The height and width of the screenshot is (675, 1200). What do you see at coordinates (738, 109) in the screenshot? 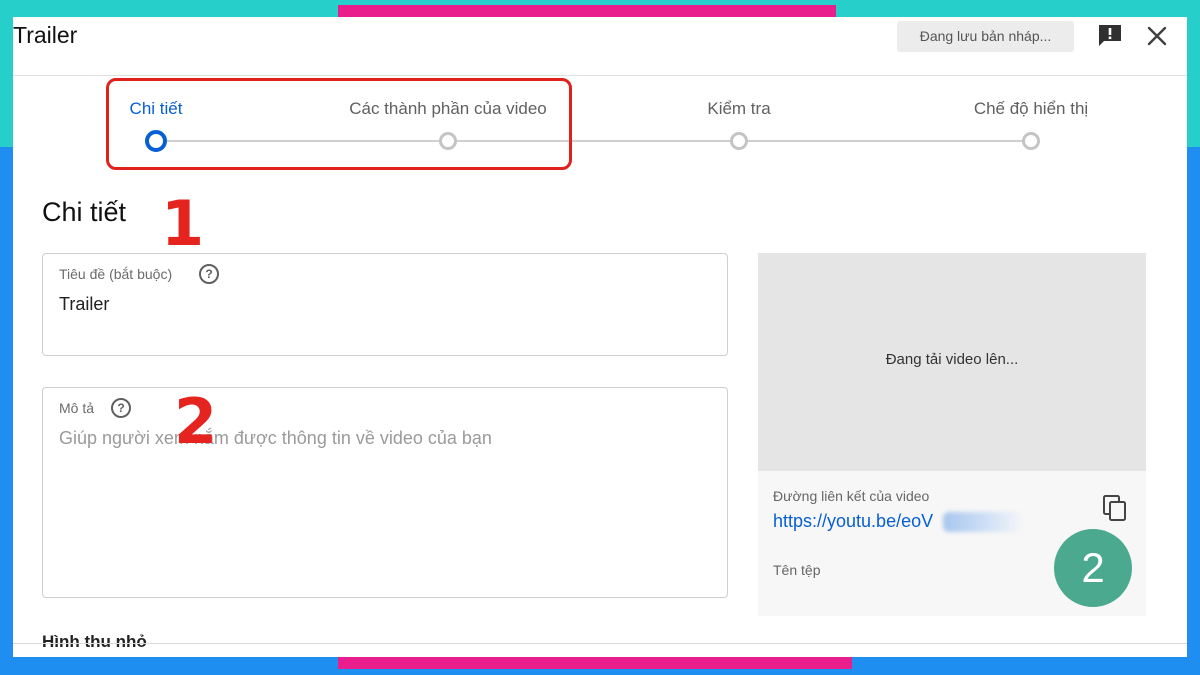
I see `step-checks-label: Kiểm tra` at bounding box center [738, 109].